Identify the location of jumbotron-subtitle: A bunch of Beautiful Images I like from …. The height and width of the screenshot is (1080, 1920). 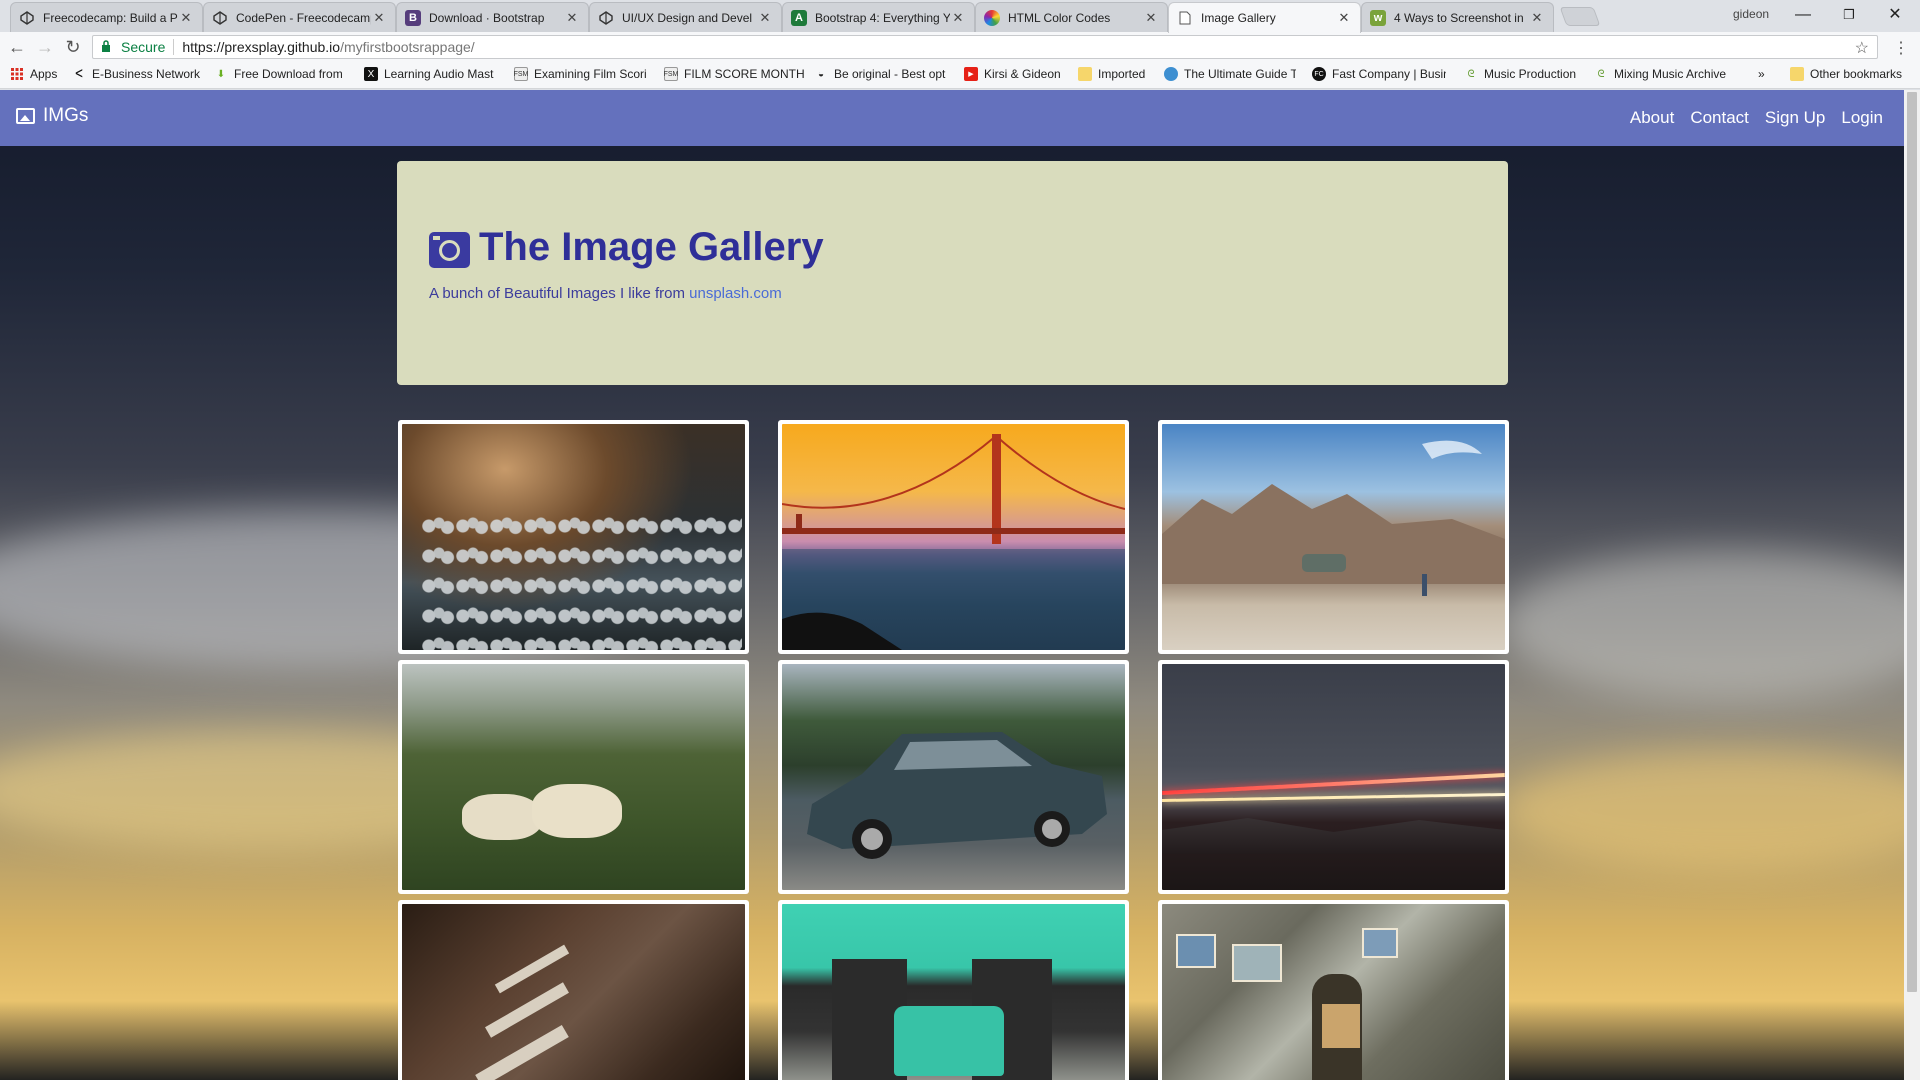
(605, 293).